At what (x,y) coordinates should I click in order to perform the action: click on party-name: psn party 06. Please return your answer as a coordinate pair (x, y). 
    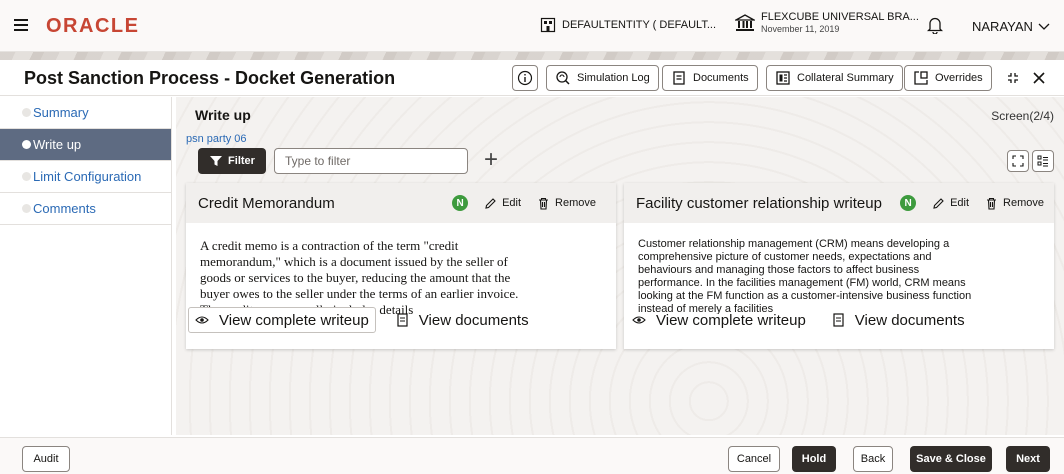
    Looking at the image, I should click on (216, 139).